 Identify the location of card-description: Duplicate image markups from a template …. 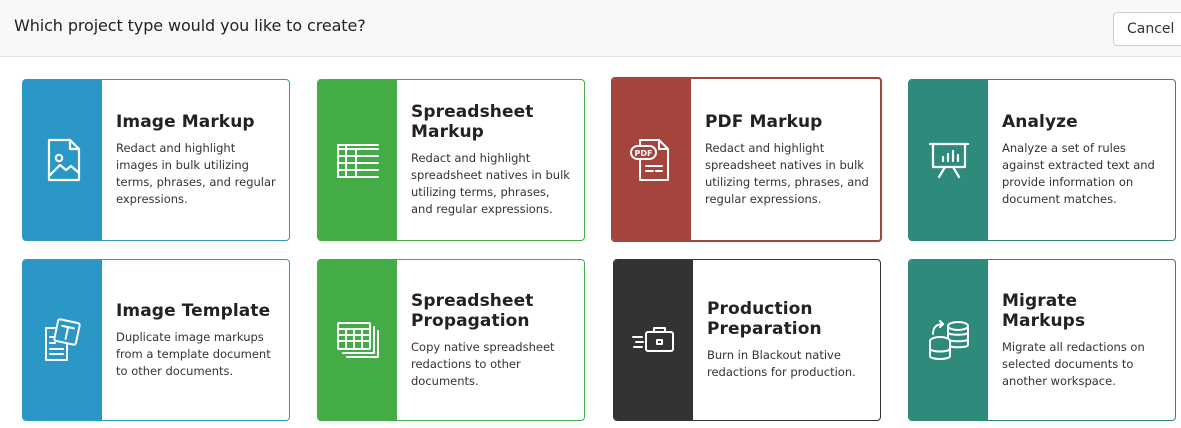
(193, 353).